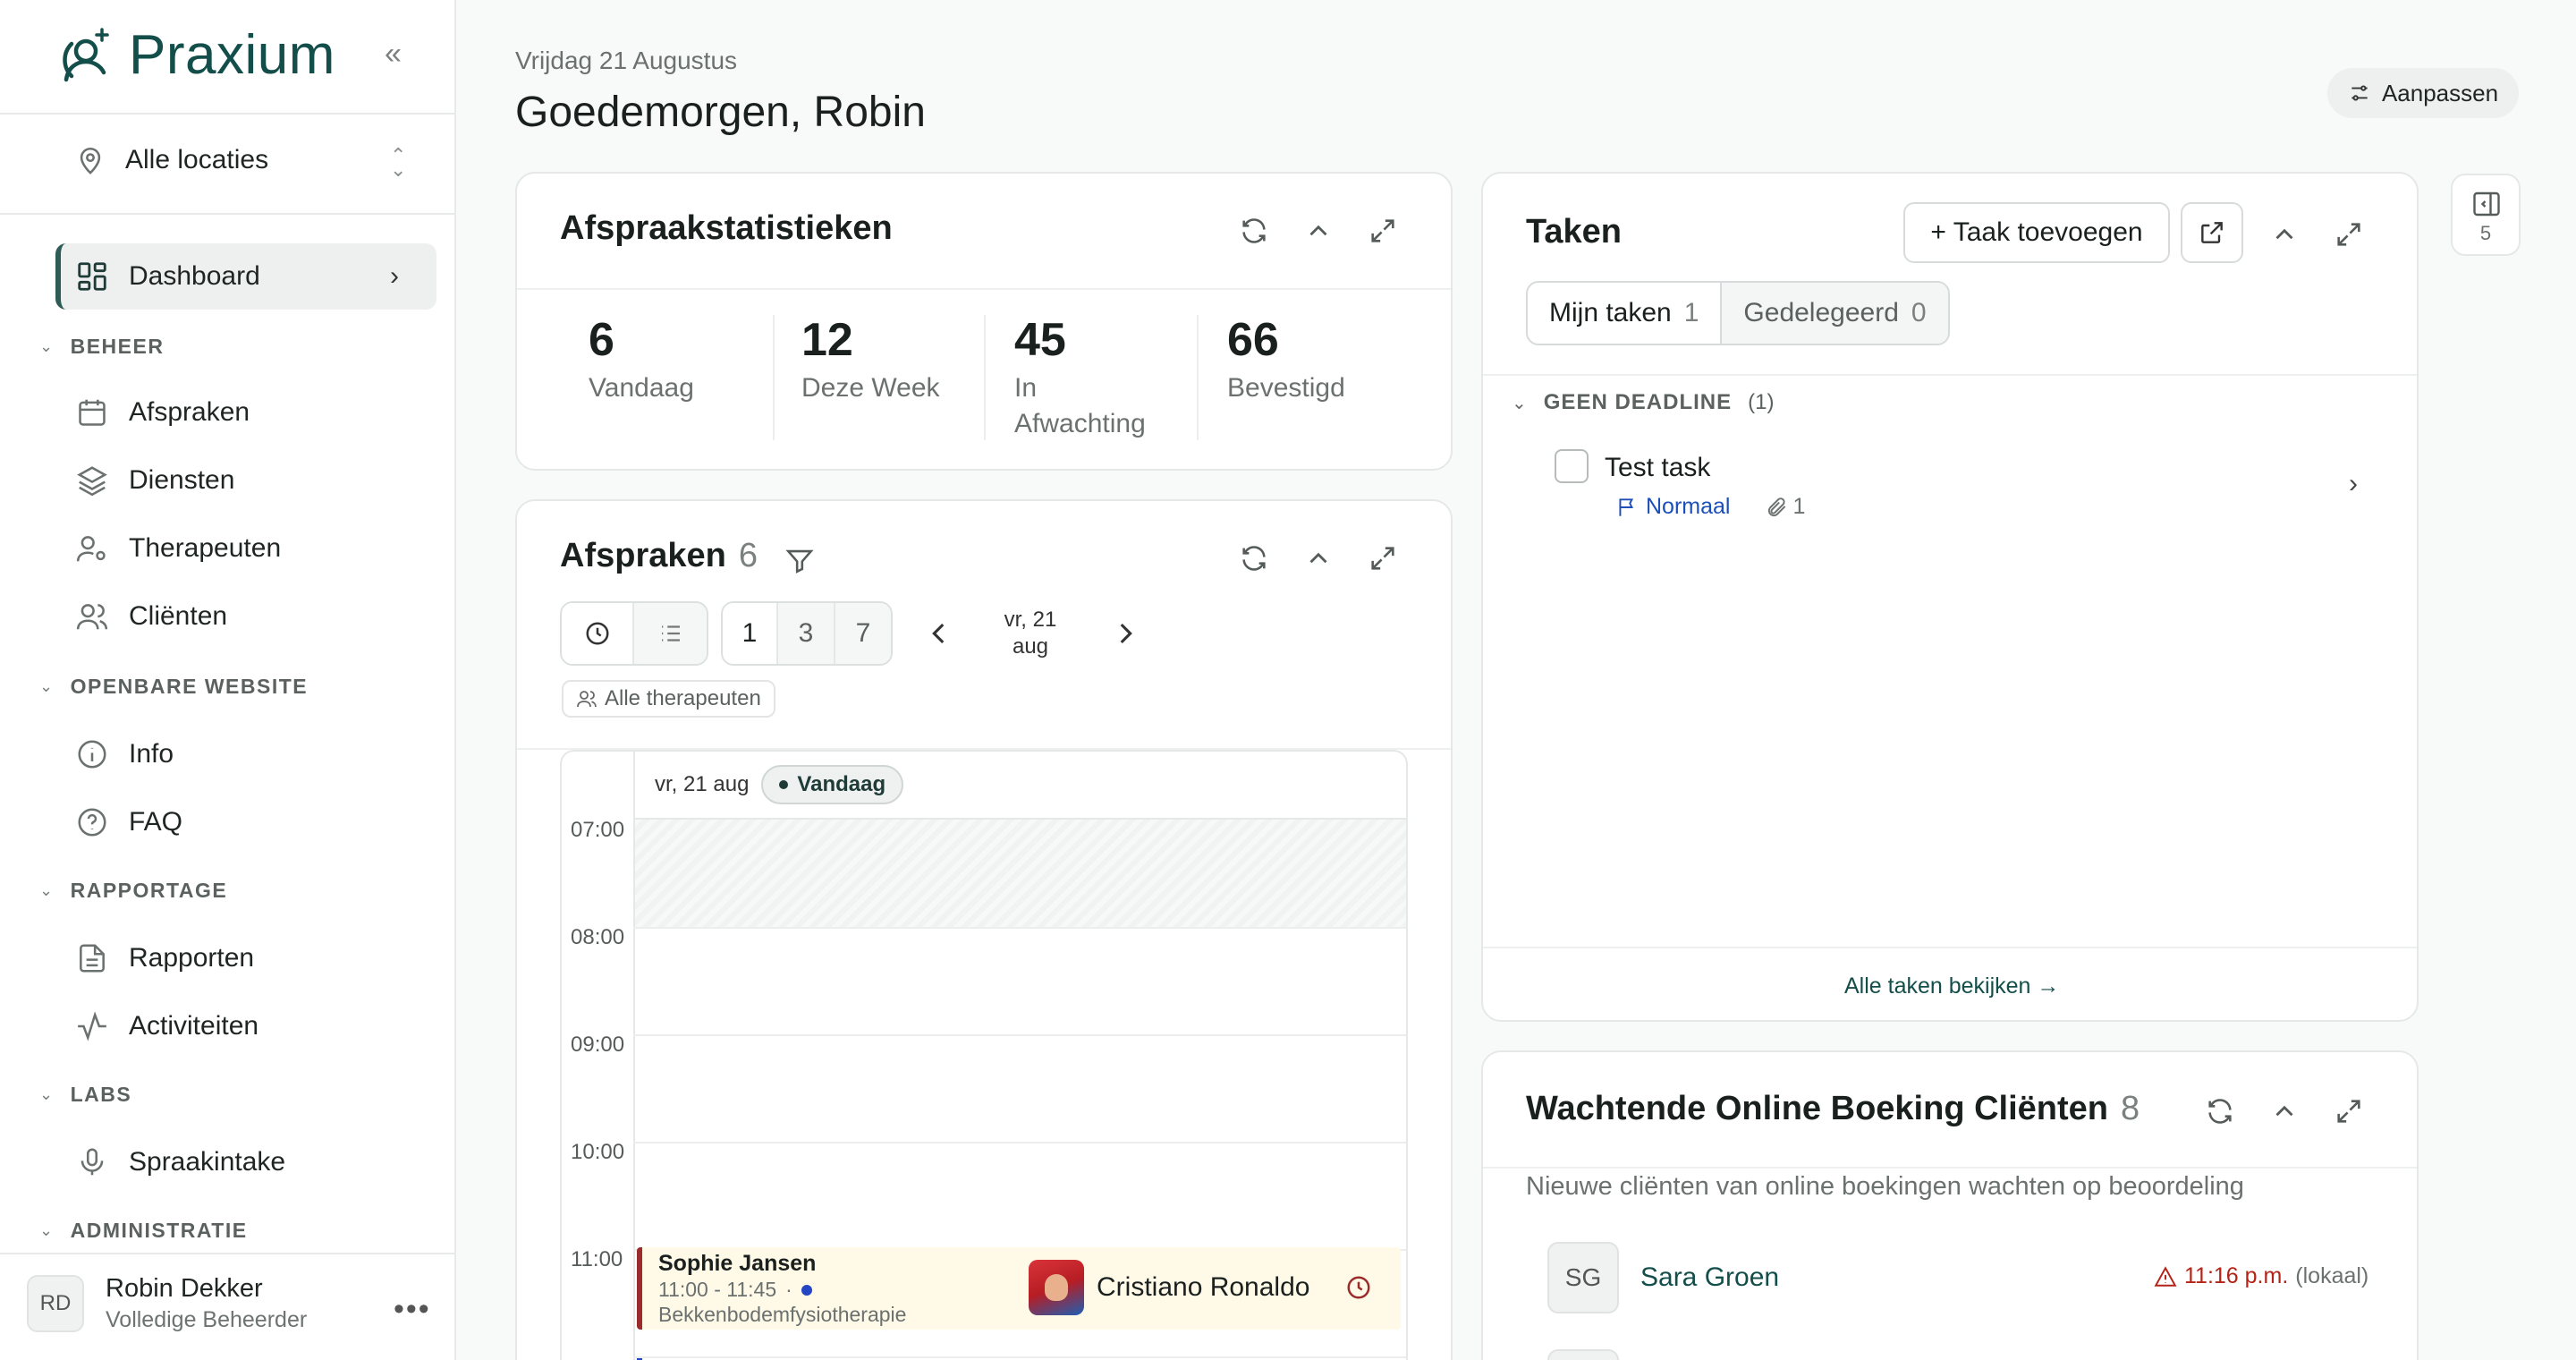 Image resolution: width=2576 pixels, height=1360 pixels. I want to click on calendar-icon, so click(92, 413).